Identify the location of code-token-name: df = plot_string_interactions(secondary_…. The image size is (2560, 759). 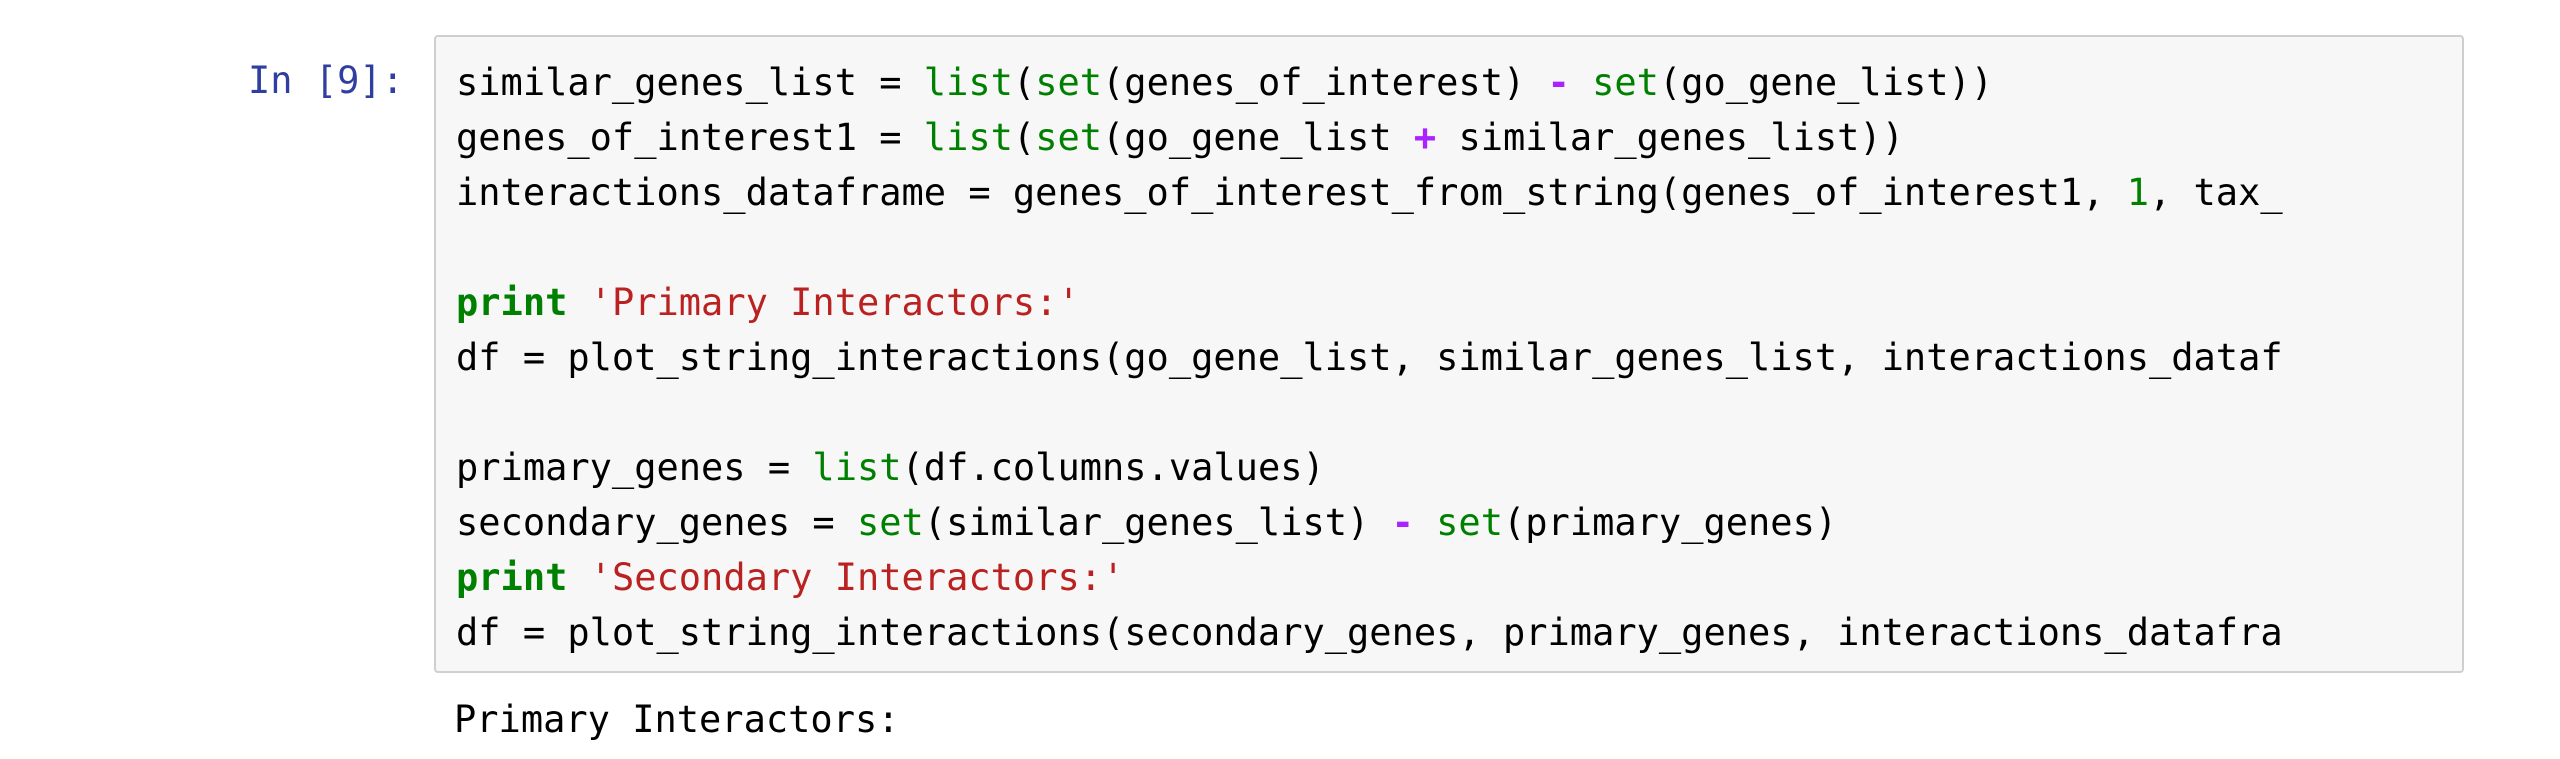
(1369, 632).